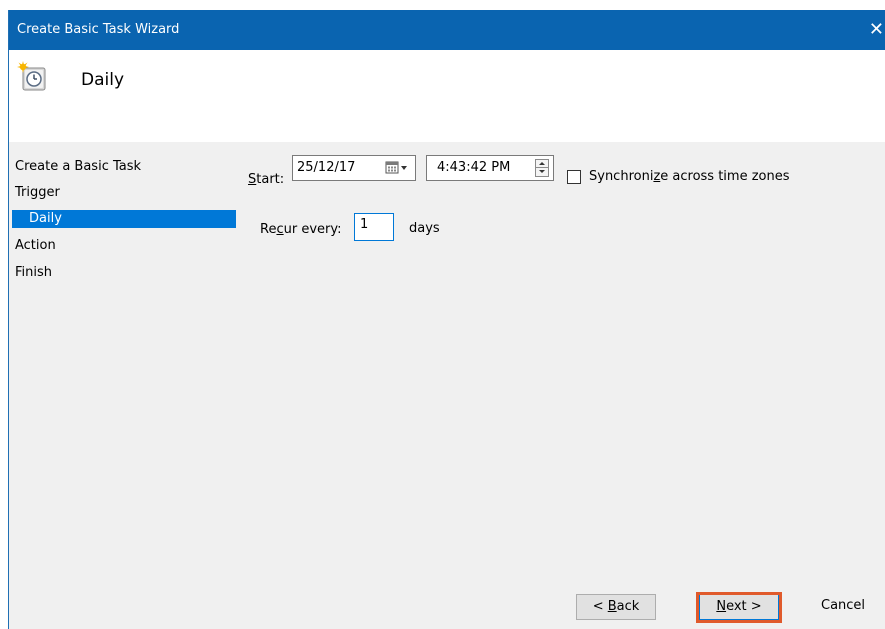 Image resolution: width=885 pixels, height=629 pixels. Describe the element at coordinates (447, 30) in the screenshot. I see `title-bar: Create Basic Task Wizard ✕` at that location.